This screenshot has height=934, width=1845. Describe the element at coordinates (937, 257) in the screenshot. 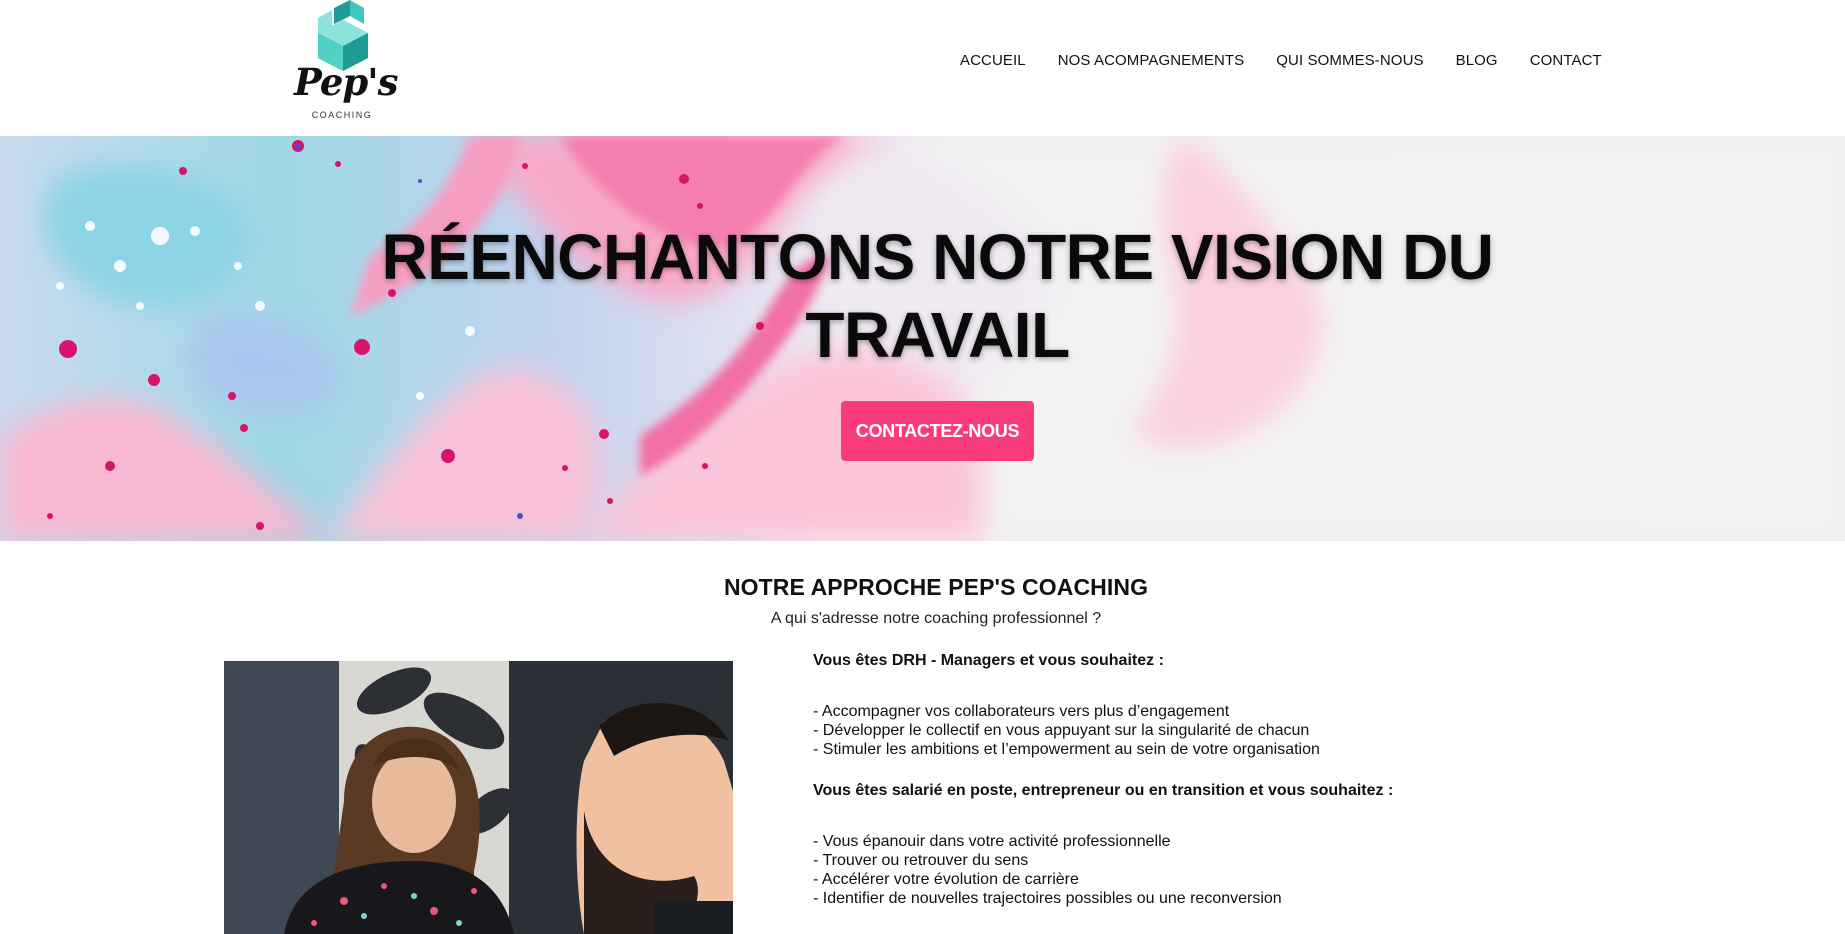

I see `hero-title-line-1: RÉENCHANTONS NOTRE VISION DU` at that location.